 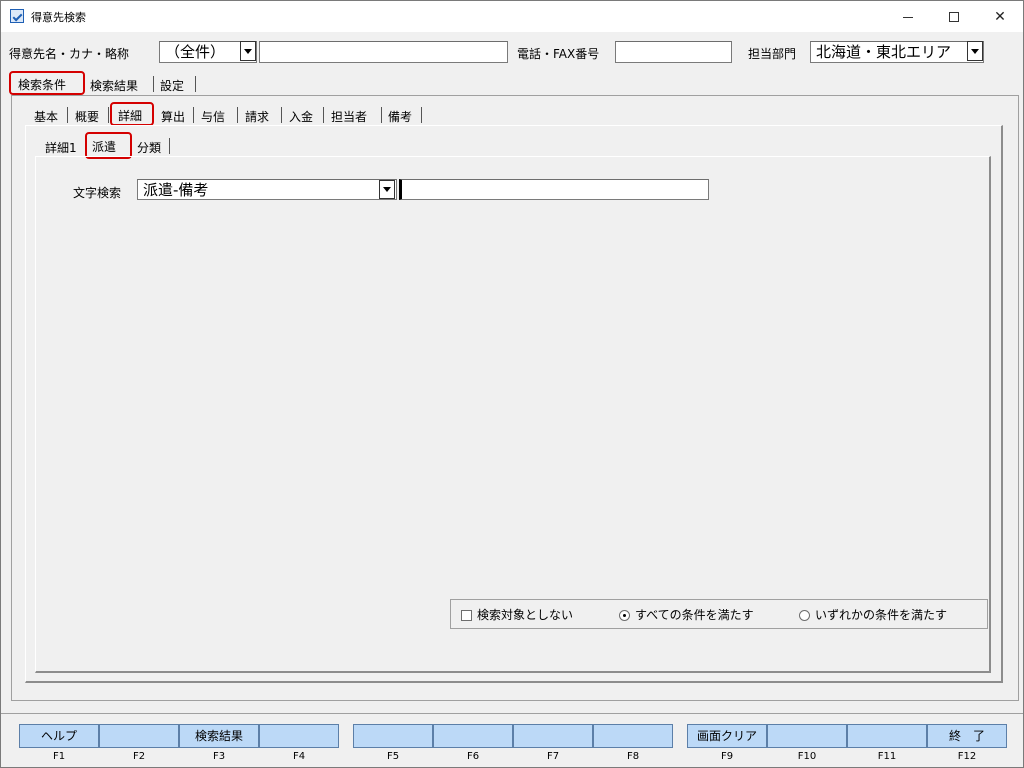 What do you see at coordinates (139, 756) in the screenshot?
I see `f2-key-label: F2` at bounding box center [139, 756].